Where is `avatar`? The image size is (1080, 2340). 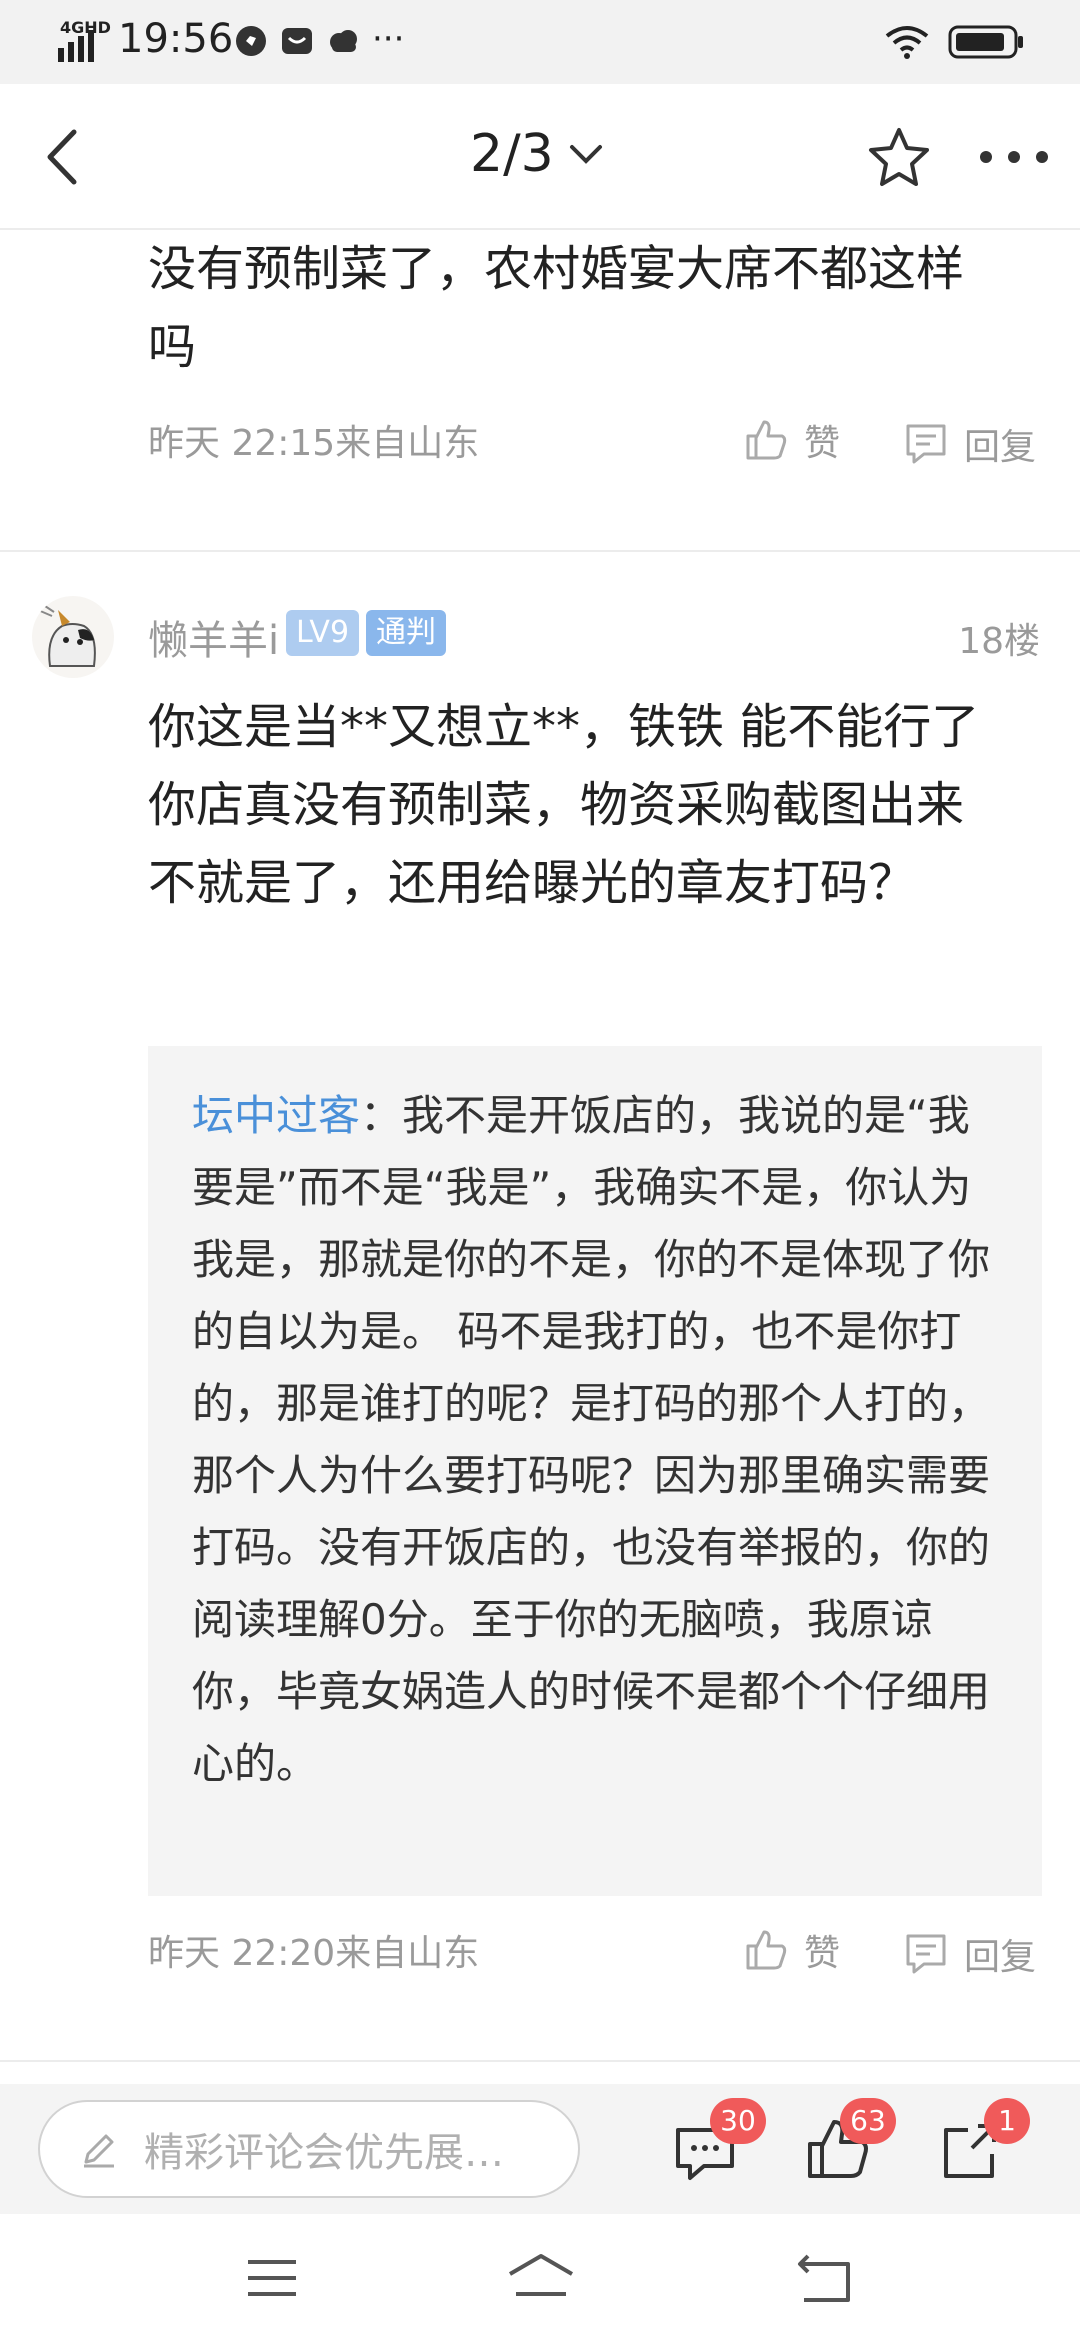
avatar is located at coordinates (73, 637).